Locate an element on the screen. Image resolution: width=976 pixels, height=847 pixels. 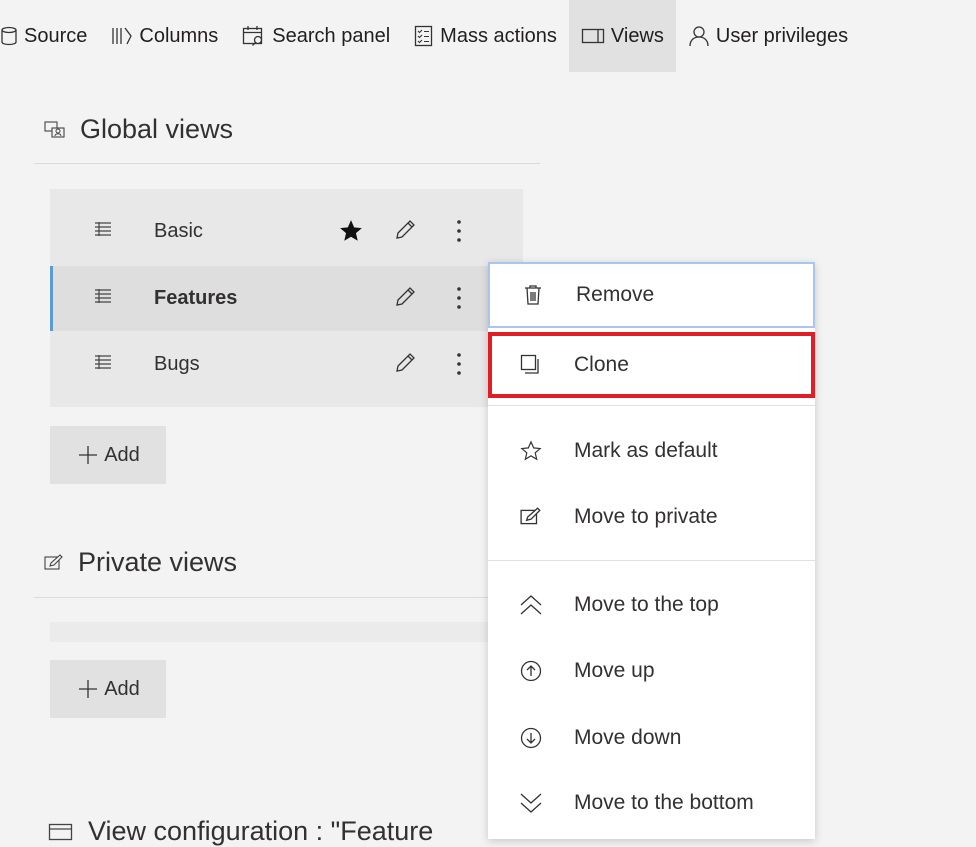
menu-item-move-private: Move to private is located at coordinates (651, 517).